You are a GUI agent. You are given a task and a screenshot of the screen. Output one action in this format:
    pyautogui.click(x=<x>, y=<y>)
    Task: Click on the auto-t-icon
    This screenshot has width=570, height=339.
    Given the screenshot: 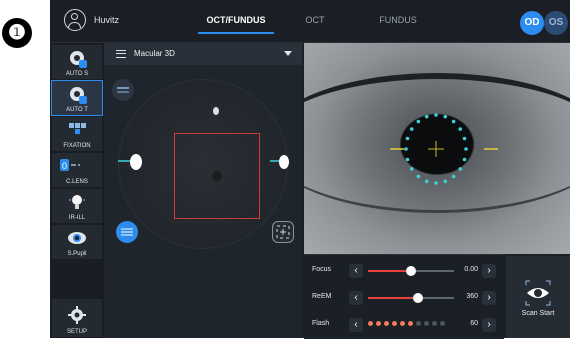 What is the action you would take?
    pyautogui.click(x=78, y=95)
    